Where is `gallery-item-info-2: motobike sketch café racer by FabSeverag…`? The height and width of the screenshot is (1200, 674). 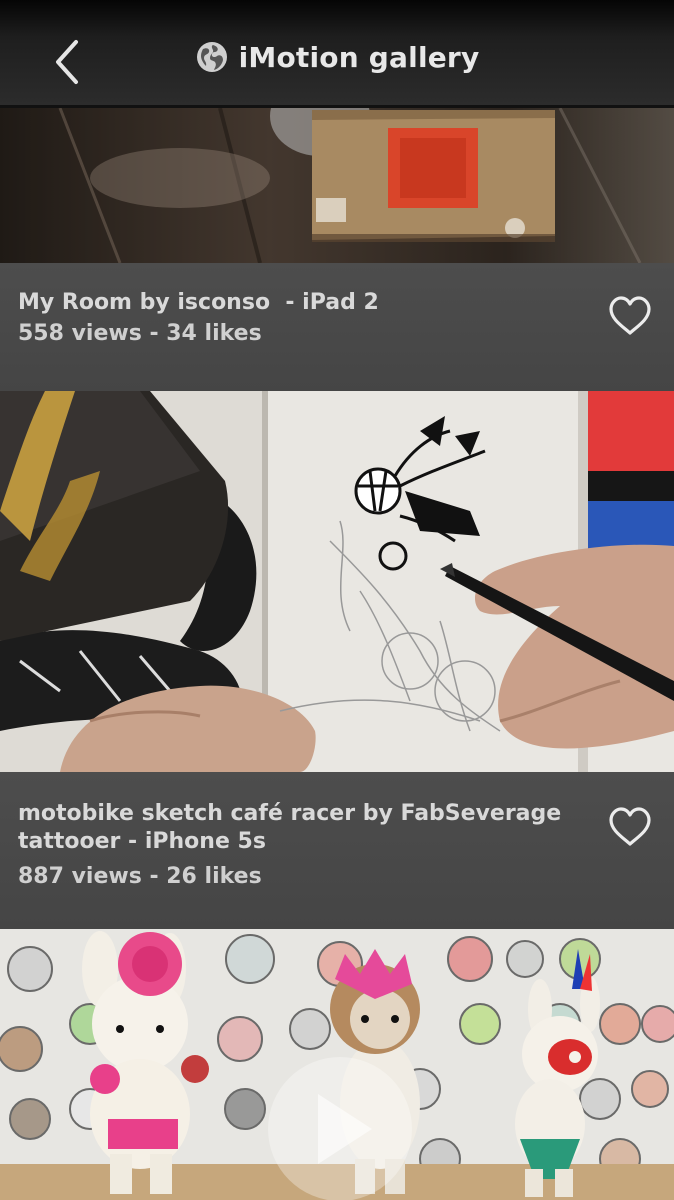 gallery-item-info-2: motobike sketch café racer by FabSeverag… is located at coordinates (337, 850).